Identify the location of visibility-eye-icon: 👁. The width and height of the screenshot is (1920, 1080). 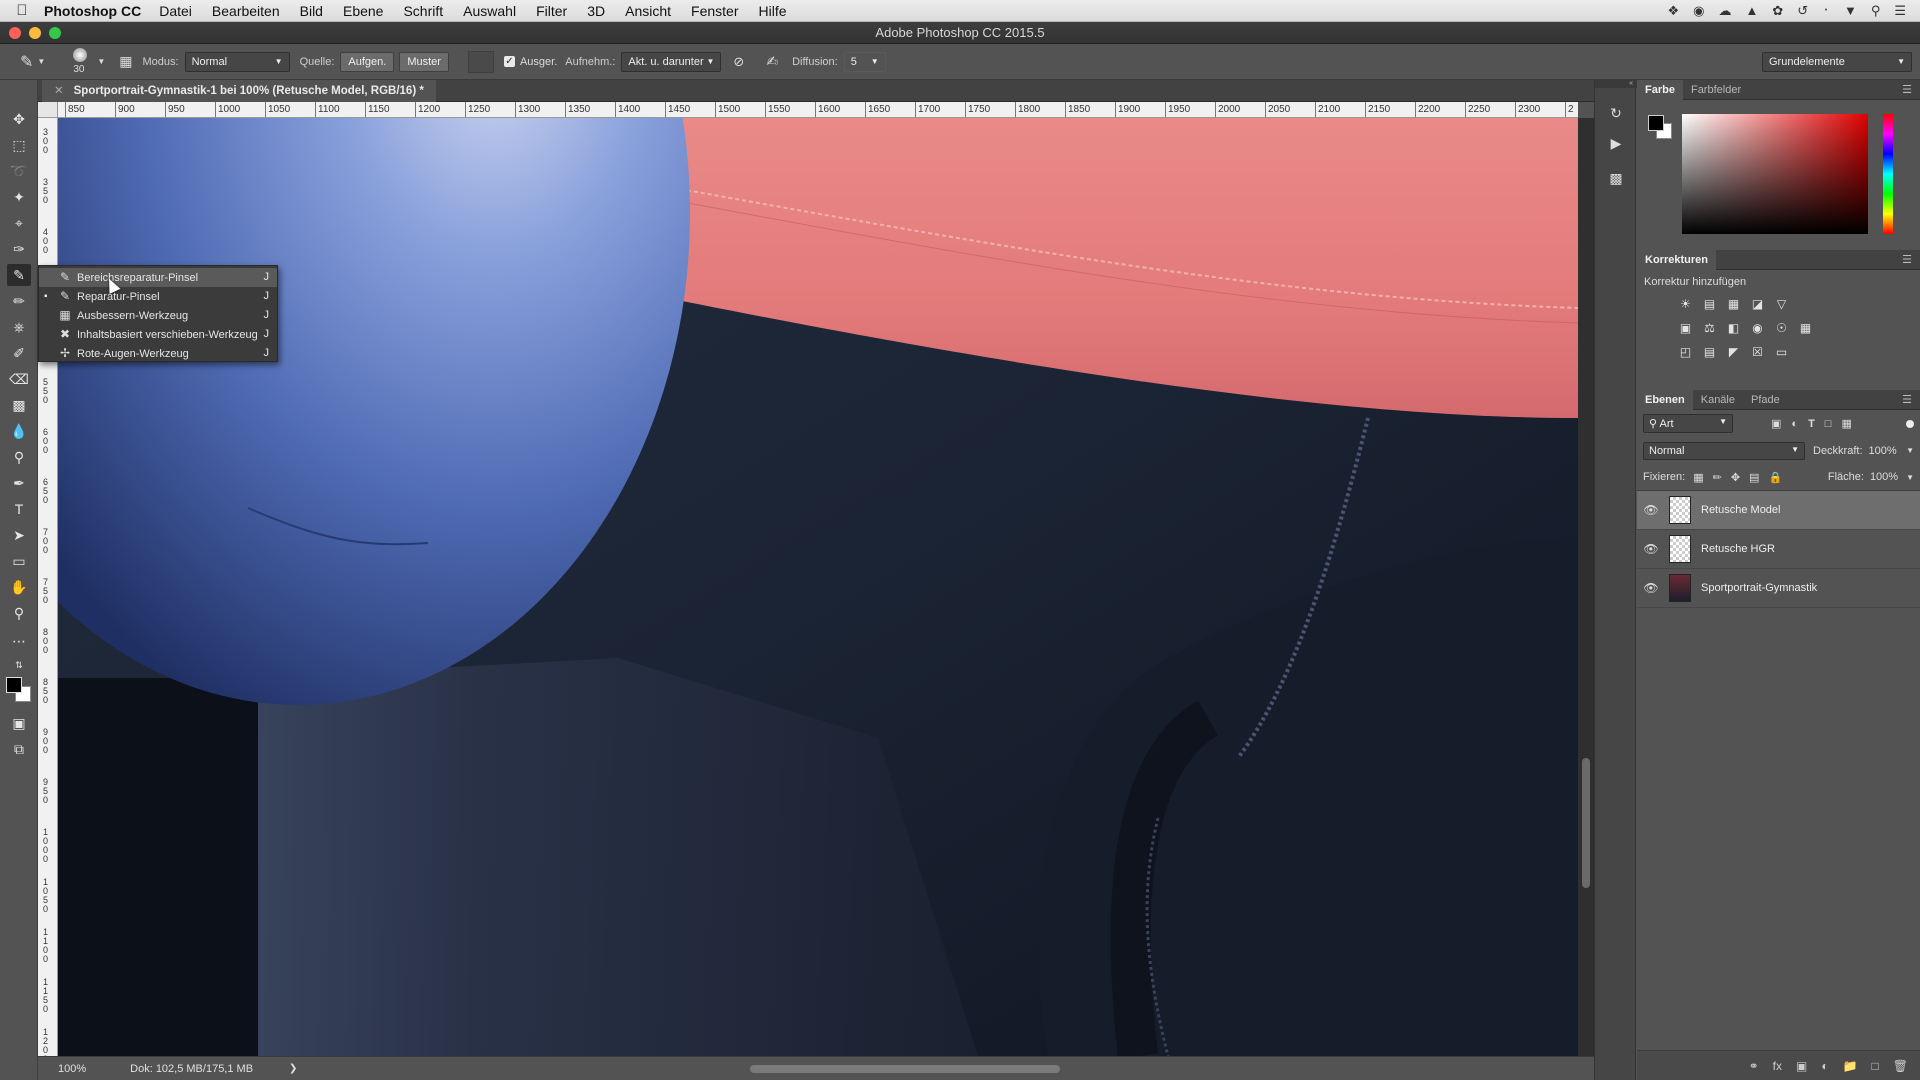
(1651, 510).